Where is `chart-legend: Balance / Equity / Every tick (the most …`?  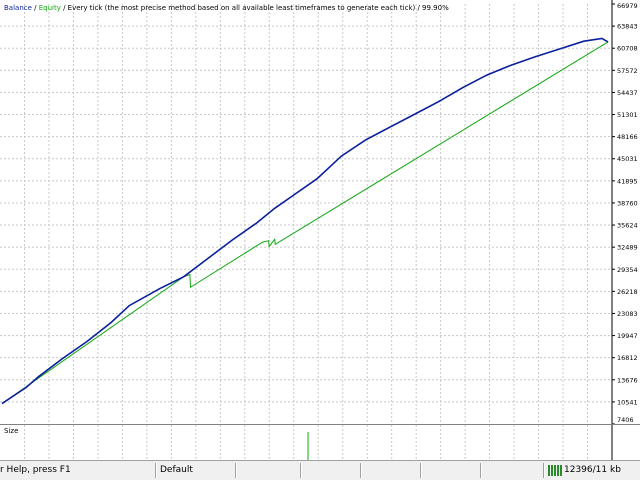 chart-legend: Balance / Equity / Every tick (the most … is located at coordinates (226, 8).